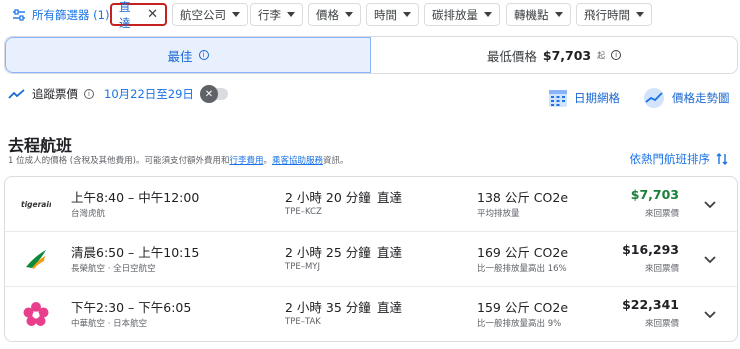 The width and height of the screenshot is (740, 349). Describe the element at coordinates (71, 15) in the screenshot. I see `all-filters-label: 所有篩選器 (1)` at that location.